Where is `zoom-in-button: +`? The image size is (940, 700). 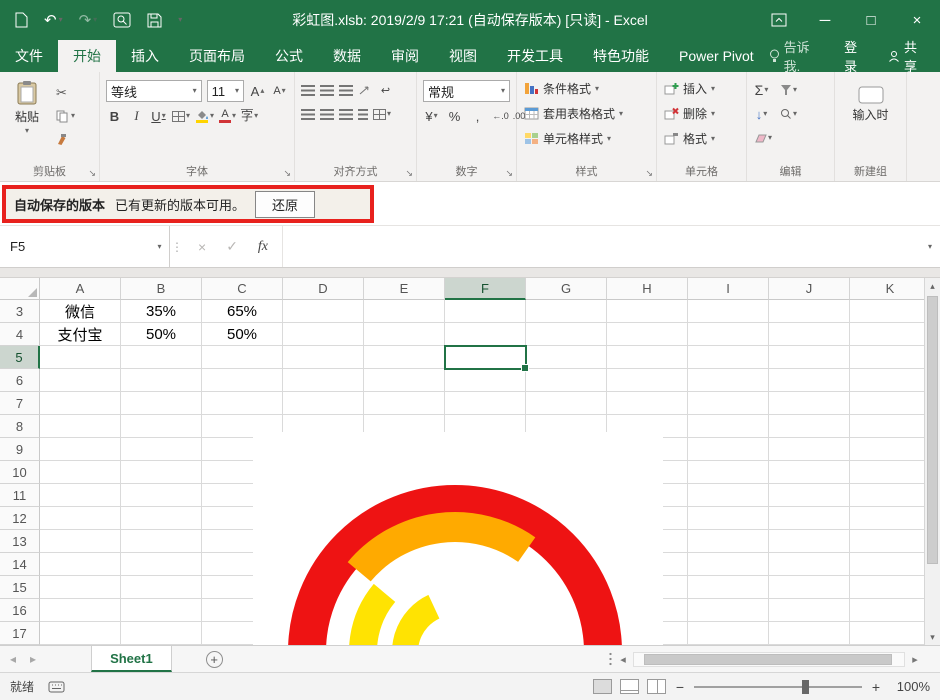
zoom-in-button: + is located at coordinates (876, 687).